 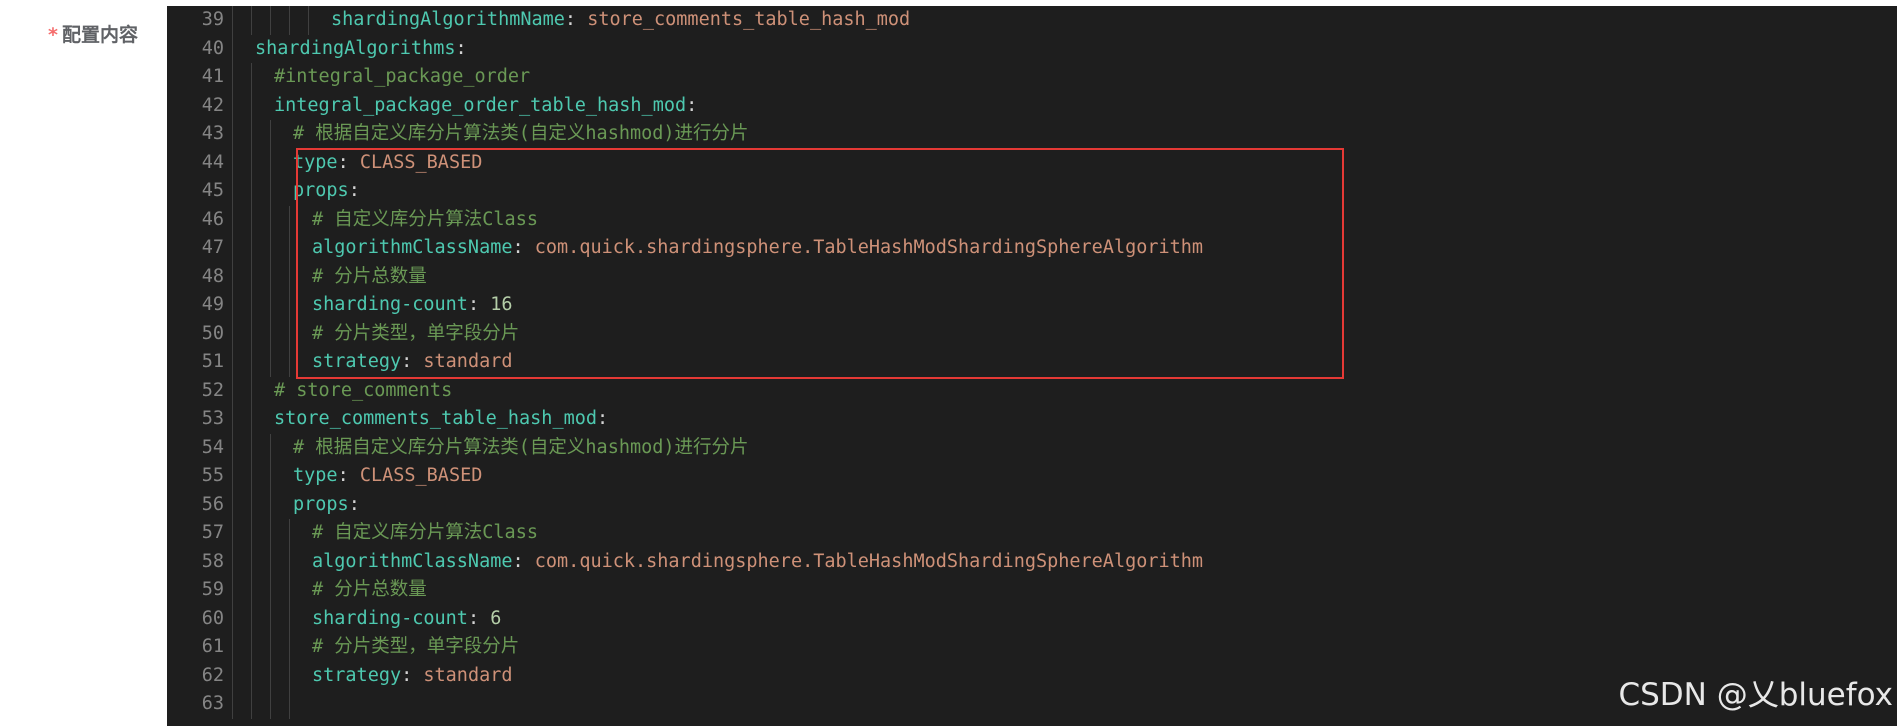 What do you see at coordinates (369, 589) in the screenshot?
I see `code-token: # 分片总数量` at bounding box center [369, 589].